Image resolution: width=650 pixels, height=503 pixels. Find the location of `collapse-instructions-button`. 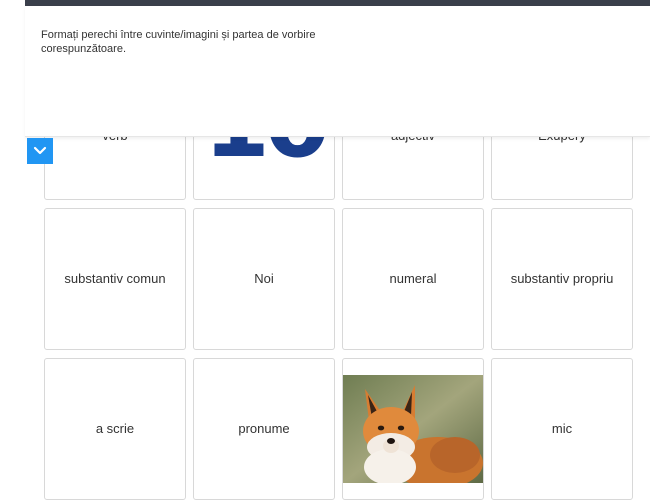

collapse-instructions-button is located at coordinates (40, 151).